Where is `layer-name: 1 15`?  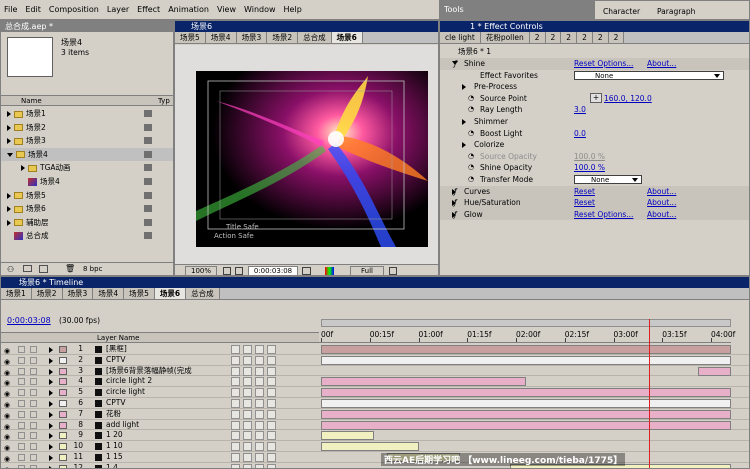
layer-name: 1 15 is located at coordinates (114, 457).